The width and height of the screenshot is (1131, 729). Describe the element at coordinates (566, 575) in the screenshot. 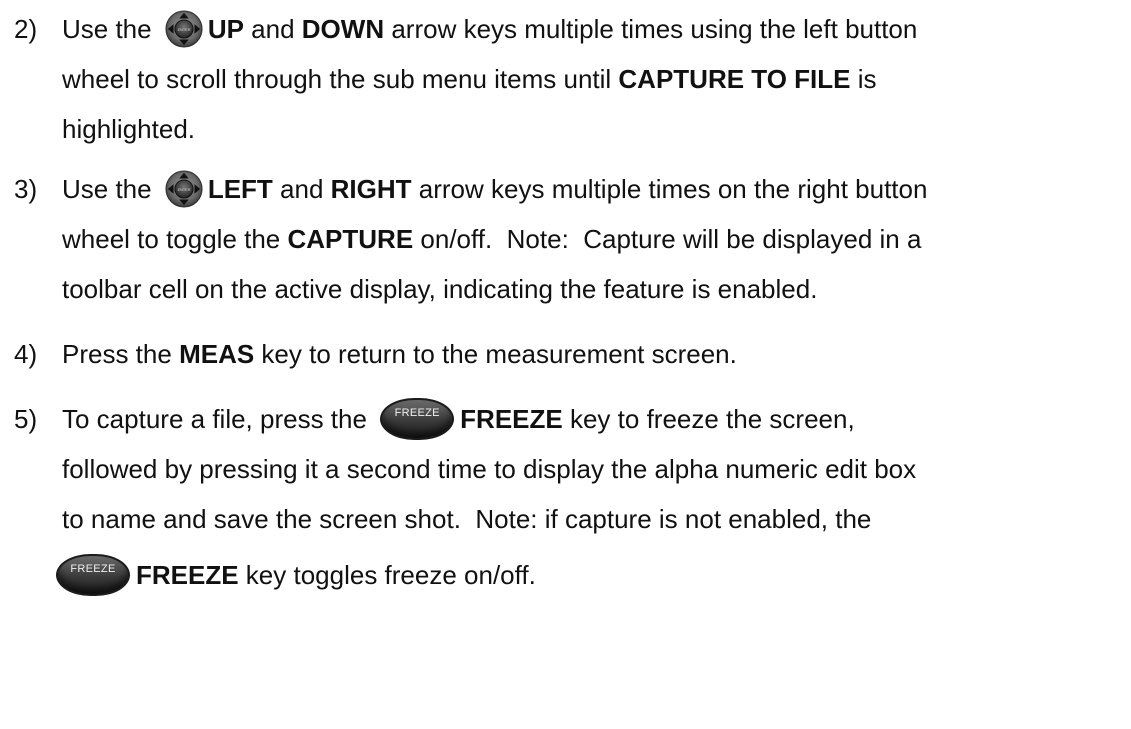

I see `step-5-line-4: FREEZE FREEZE key toggles freeze on/off.` at that location.